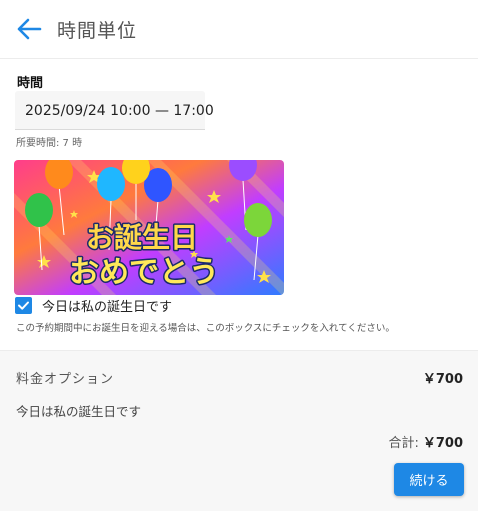 The image size is (478, 511). I want to click on birthday-banner: お誕生日 おめでとう, so click(149, 227).